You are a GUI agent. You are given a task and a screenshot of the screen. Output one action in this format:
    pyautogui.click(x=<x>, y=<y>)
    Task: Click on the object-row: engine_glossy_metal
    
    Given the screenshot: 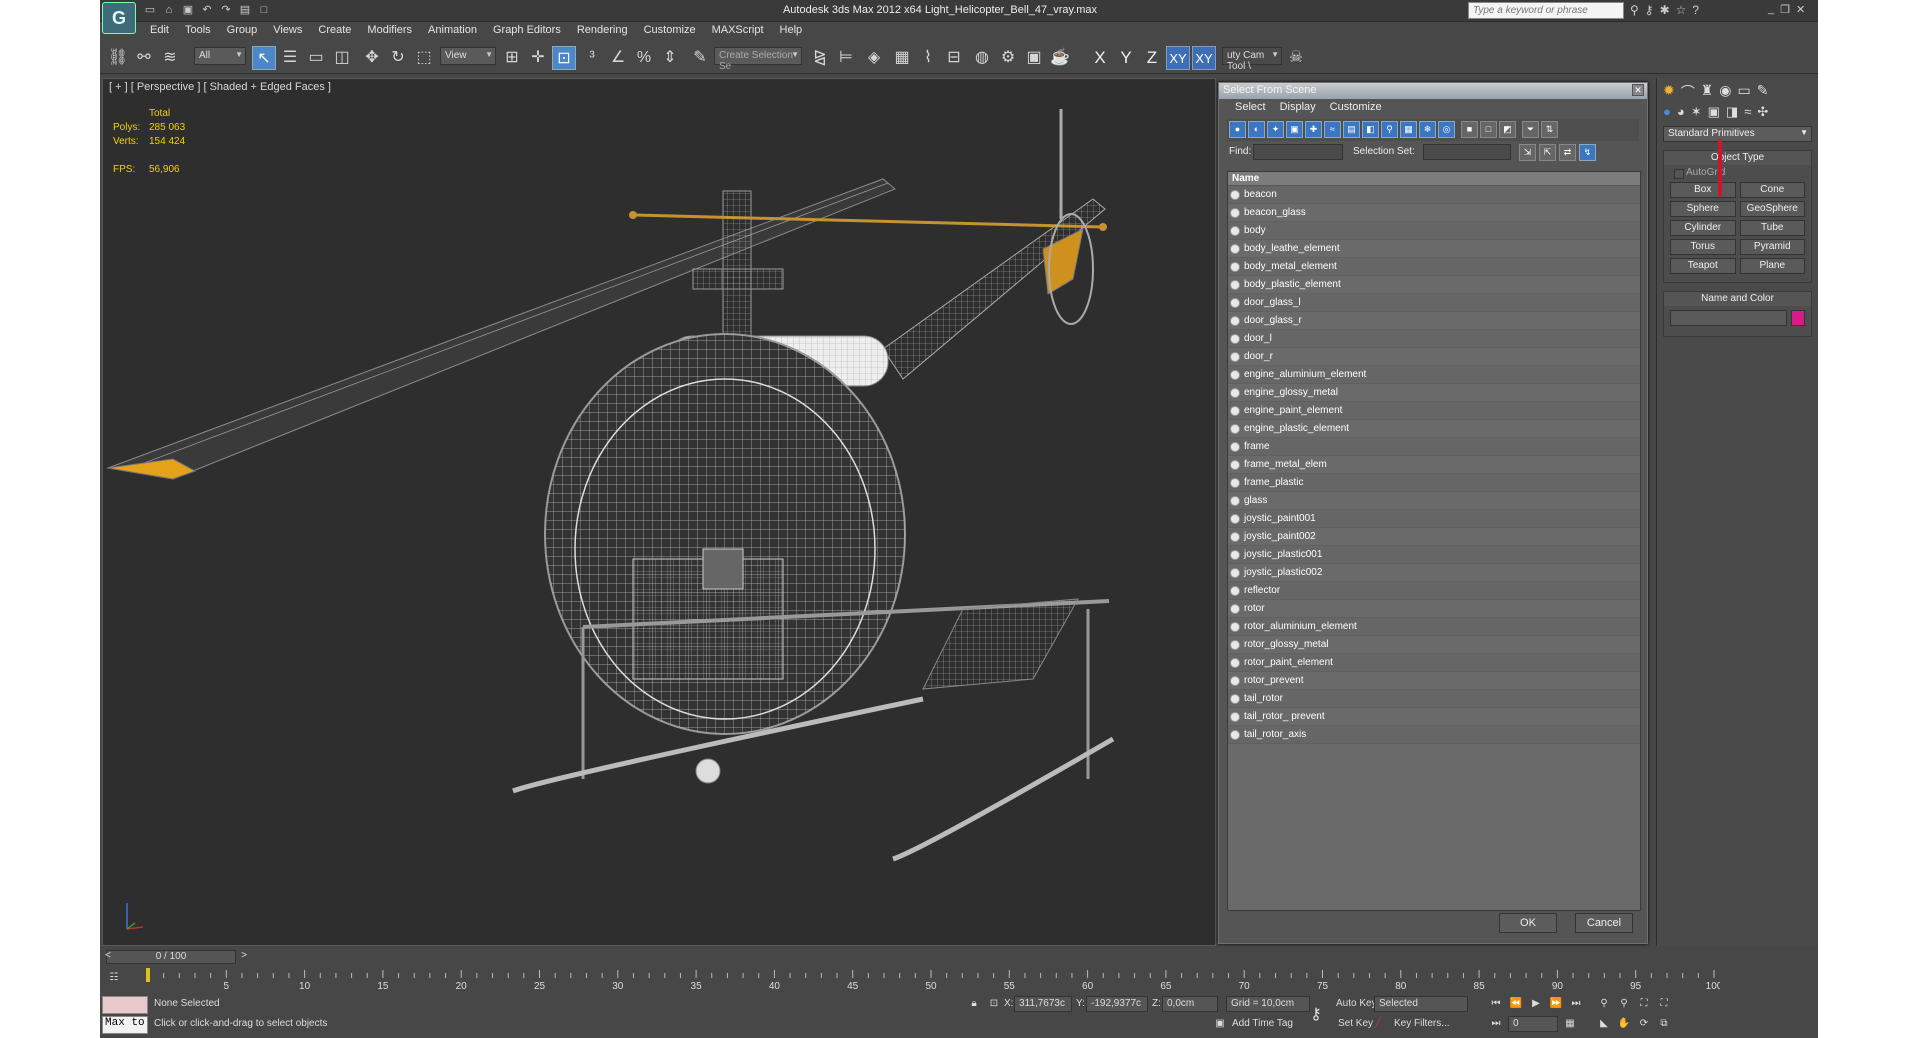 What is the action you would take?
    pyautogui.click(x=1434, y=393)
    